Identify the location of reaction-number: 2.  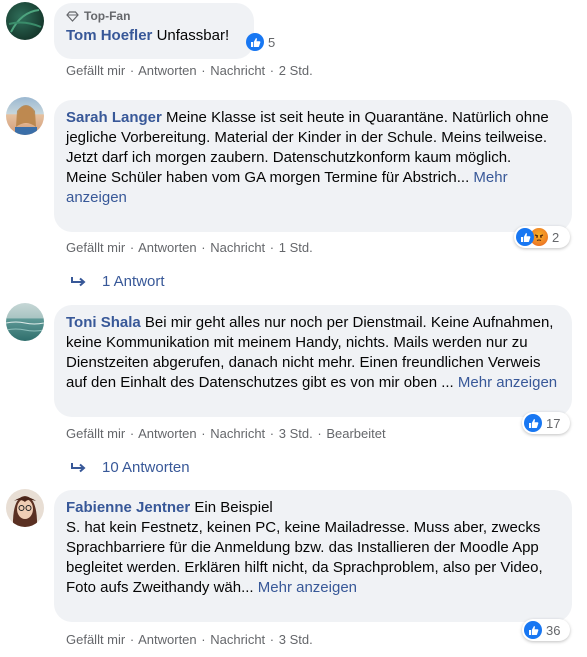
(556, 237).